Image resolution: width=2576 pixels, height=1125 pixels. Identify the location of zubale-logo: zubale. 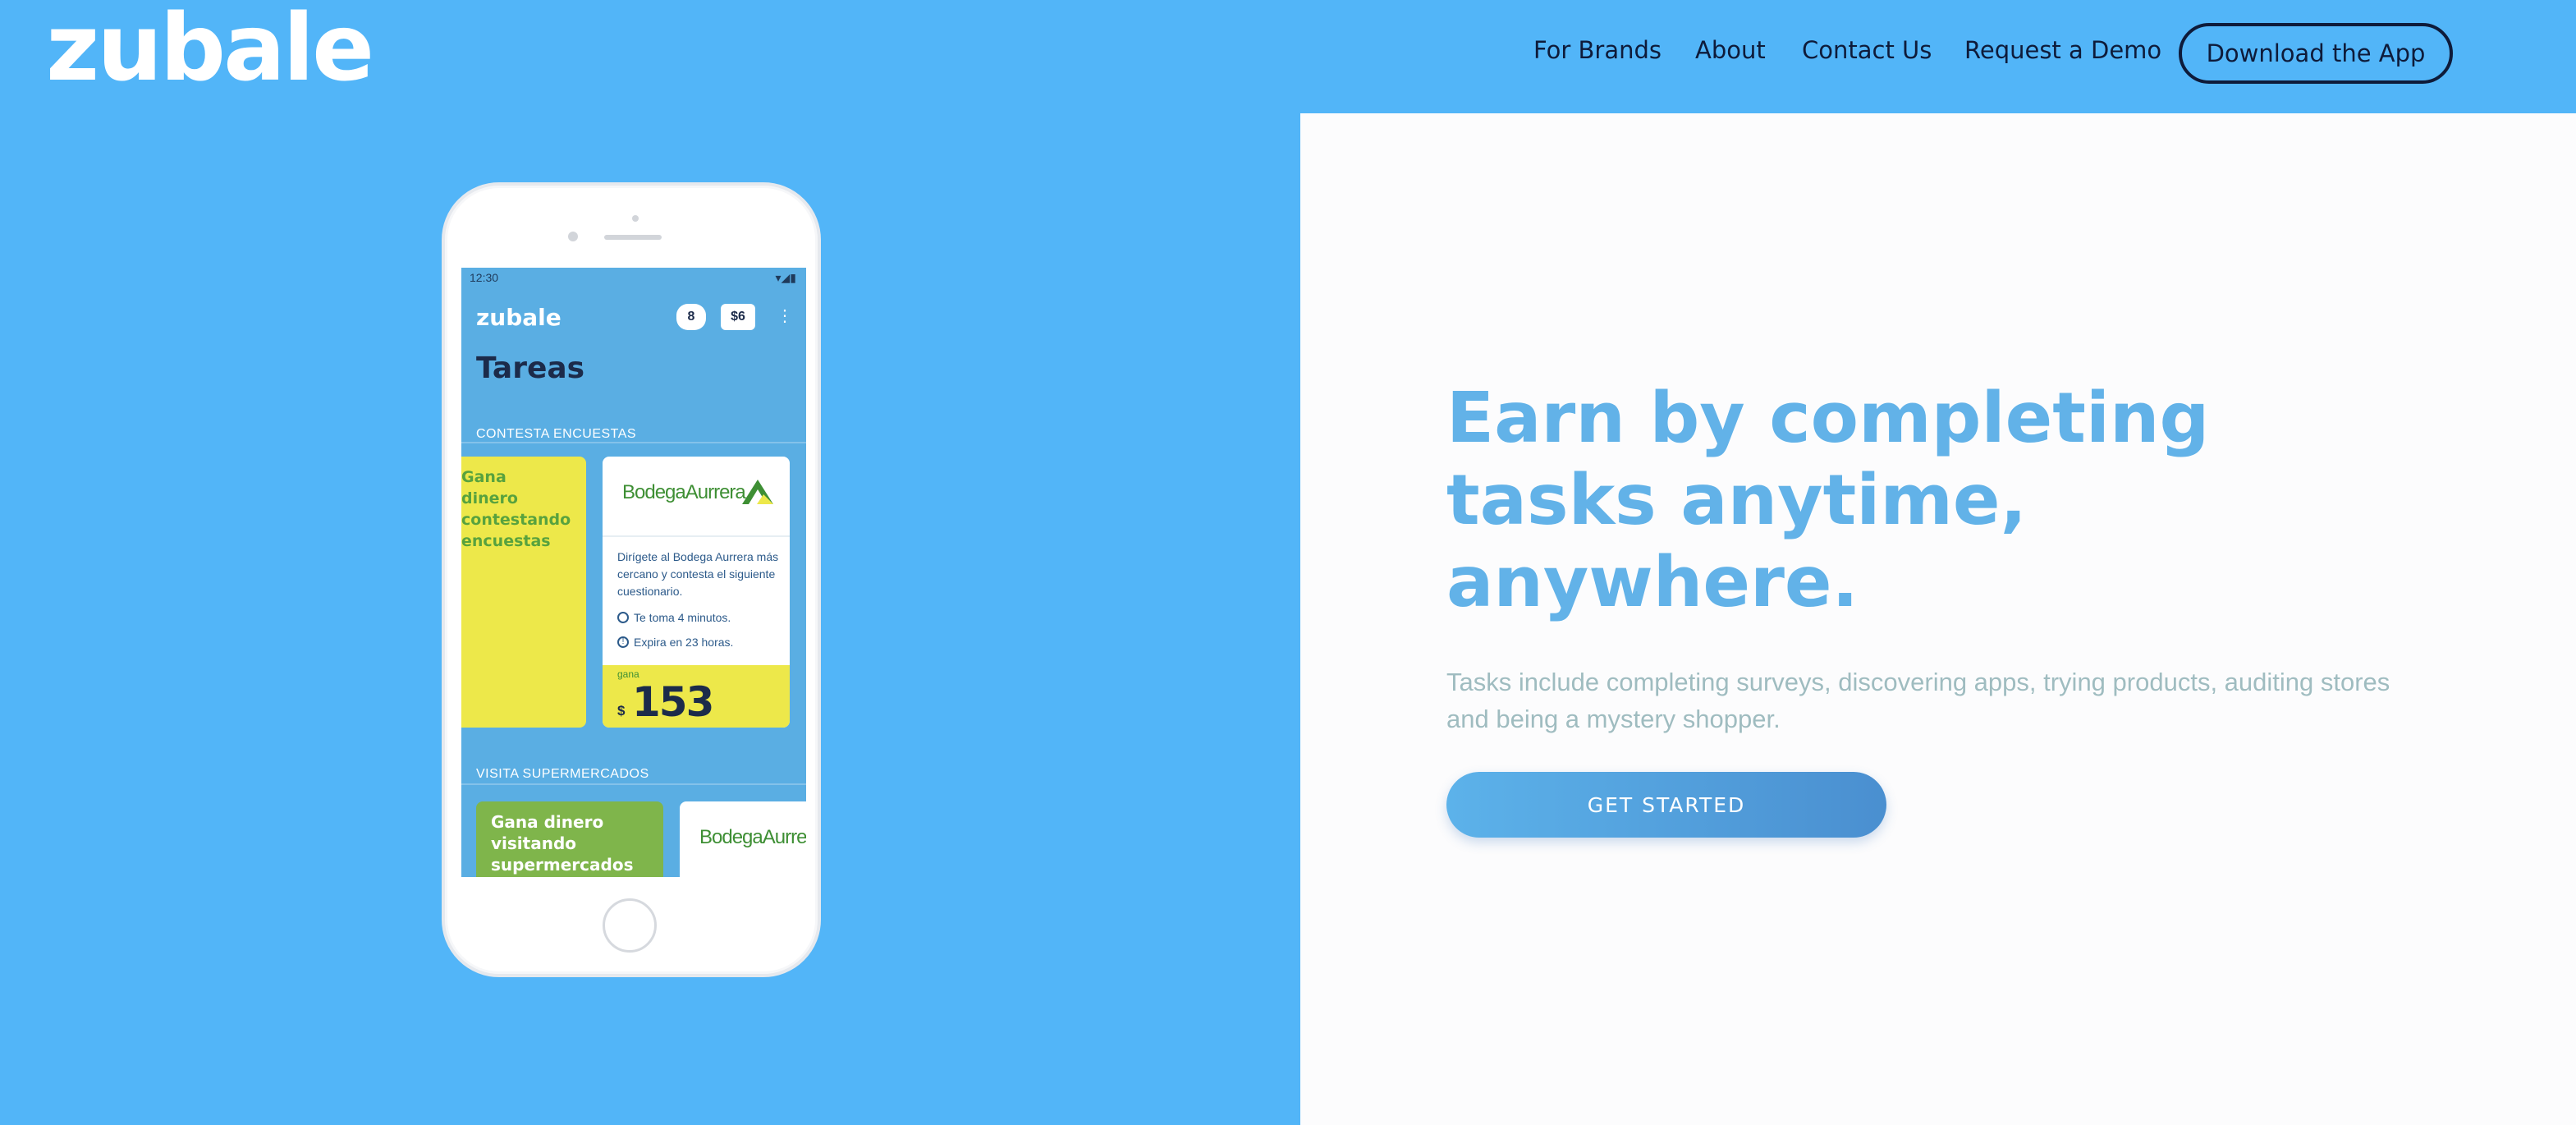
(210, 51).